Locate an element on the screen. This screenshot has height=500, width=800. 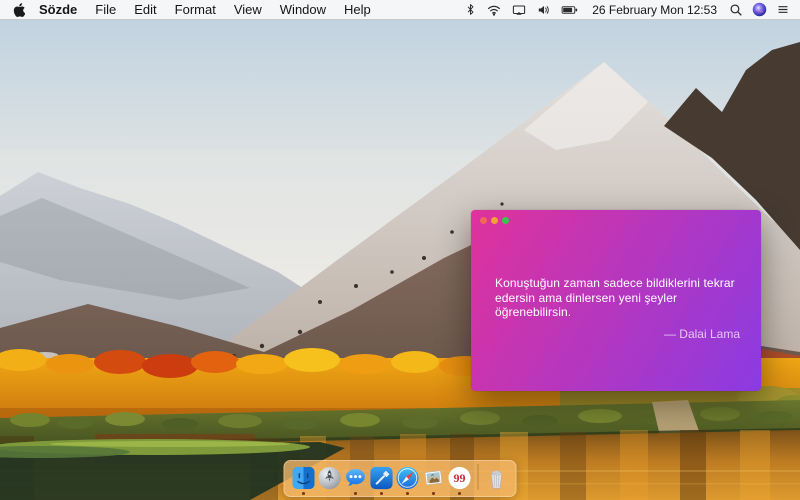
xcode-icon is located at coordinates (381, 478).